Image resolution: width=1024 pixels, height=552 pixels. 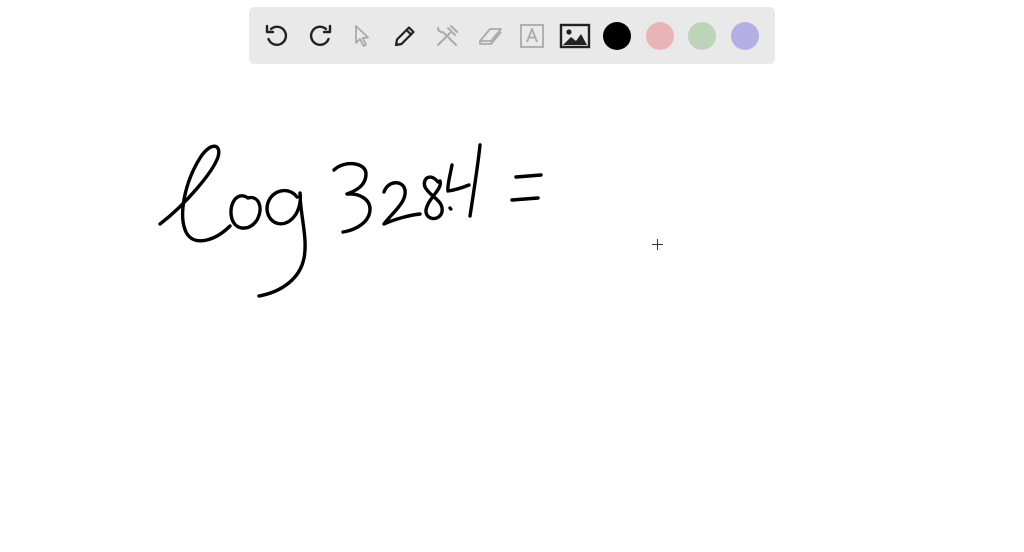 I want to click on undo-icon, so click(x=277, y=35).